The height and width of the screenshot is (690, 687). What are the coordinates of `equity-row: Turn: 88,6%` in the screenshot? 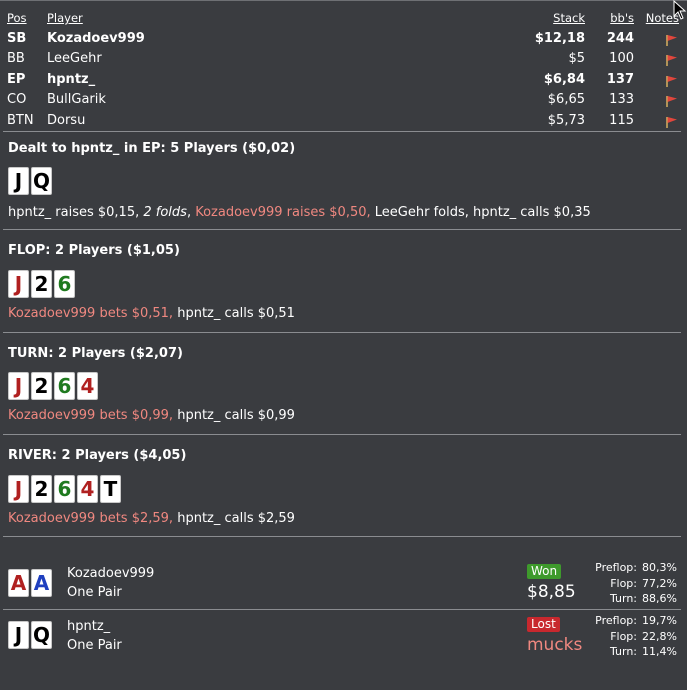 It's located at (636, 599).